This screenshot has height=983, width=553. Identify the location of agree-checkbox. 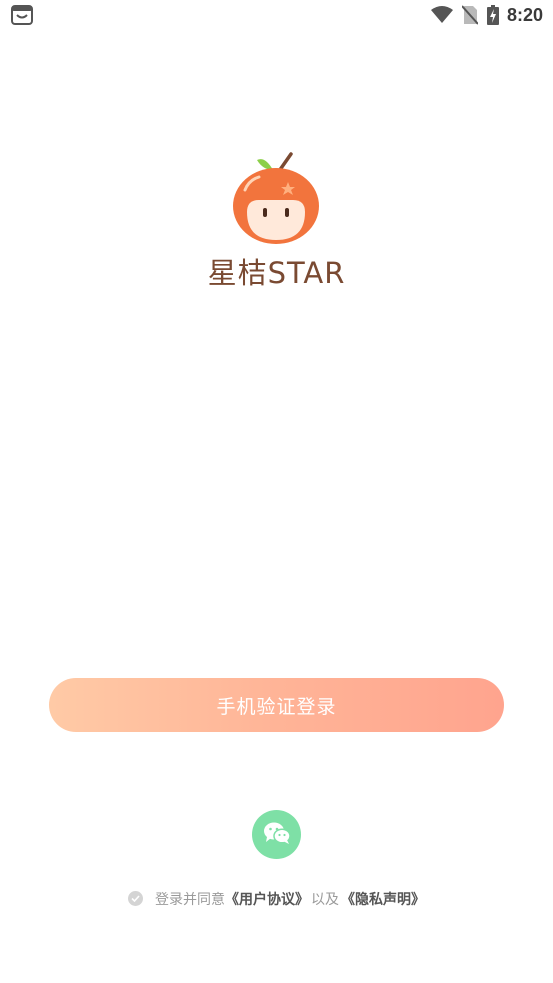
(135, 898).